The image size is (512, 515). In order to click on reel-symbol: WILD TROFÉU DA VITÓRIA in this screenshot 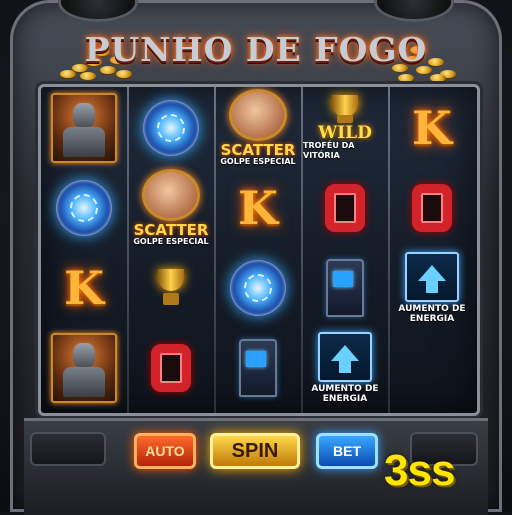, I will do `click(345, 128)`.